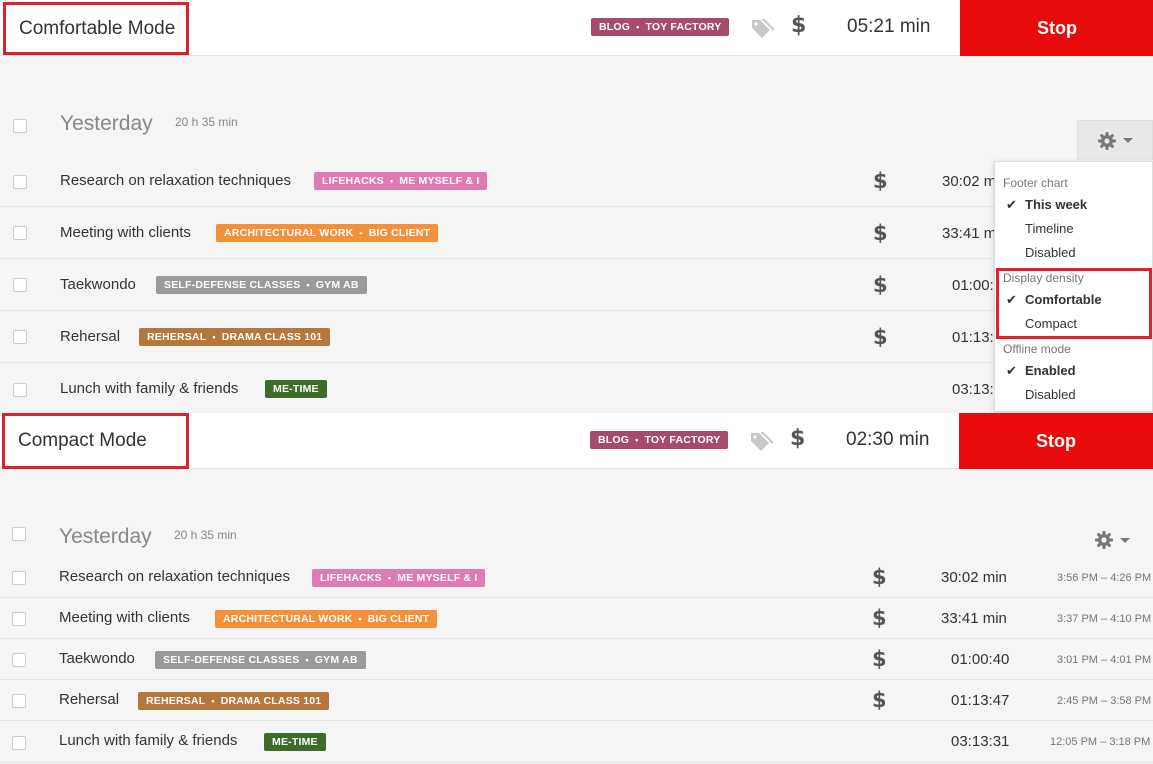 Image resolution: width=1153 pixels, height=764 pixels. What do you see at coordinates (177, 337) in the screenshot?
I see `tag-project: REHERSAL` at bounding box center [177, 337].